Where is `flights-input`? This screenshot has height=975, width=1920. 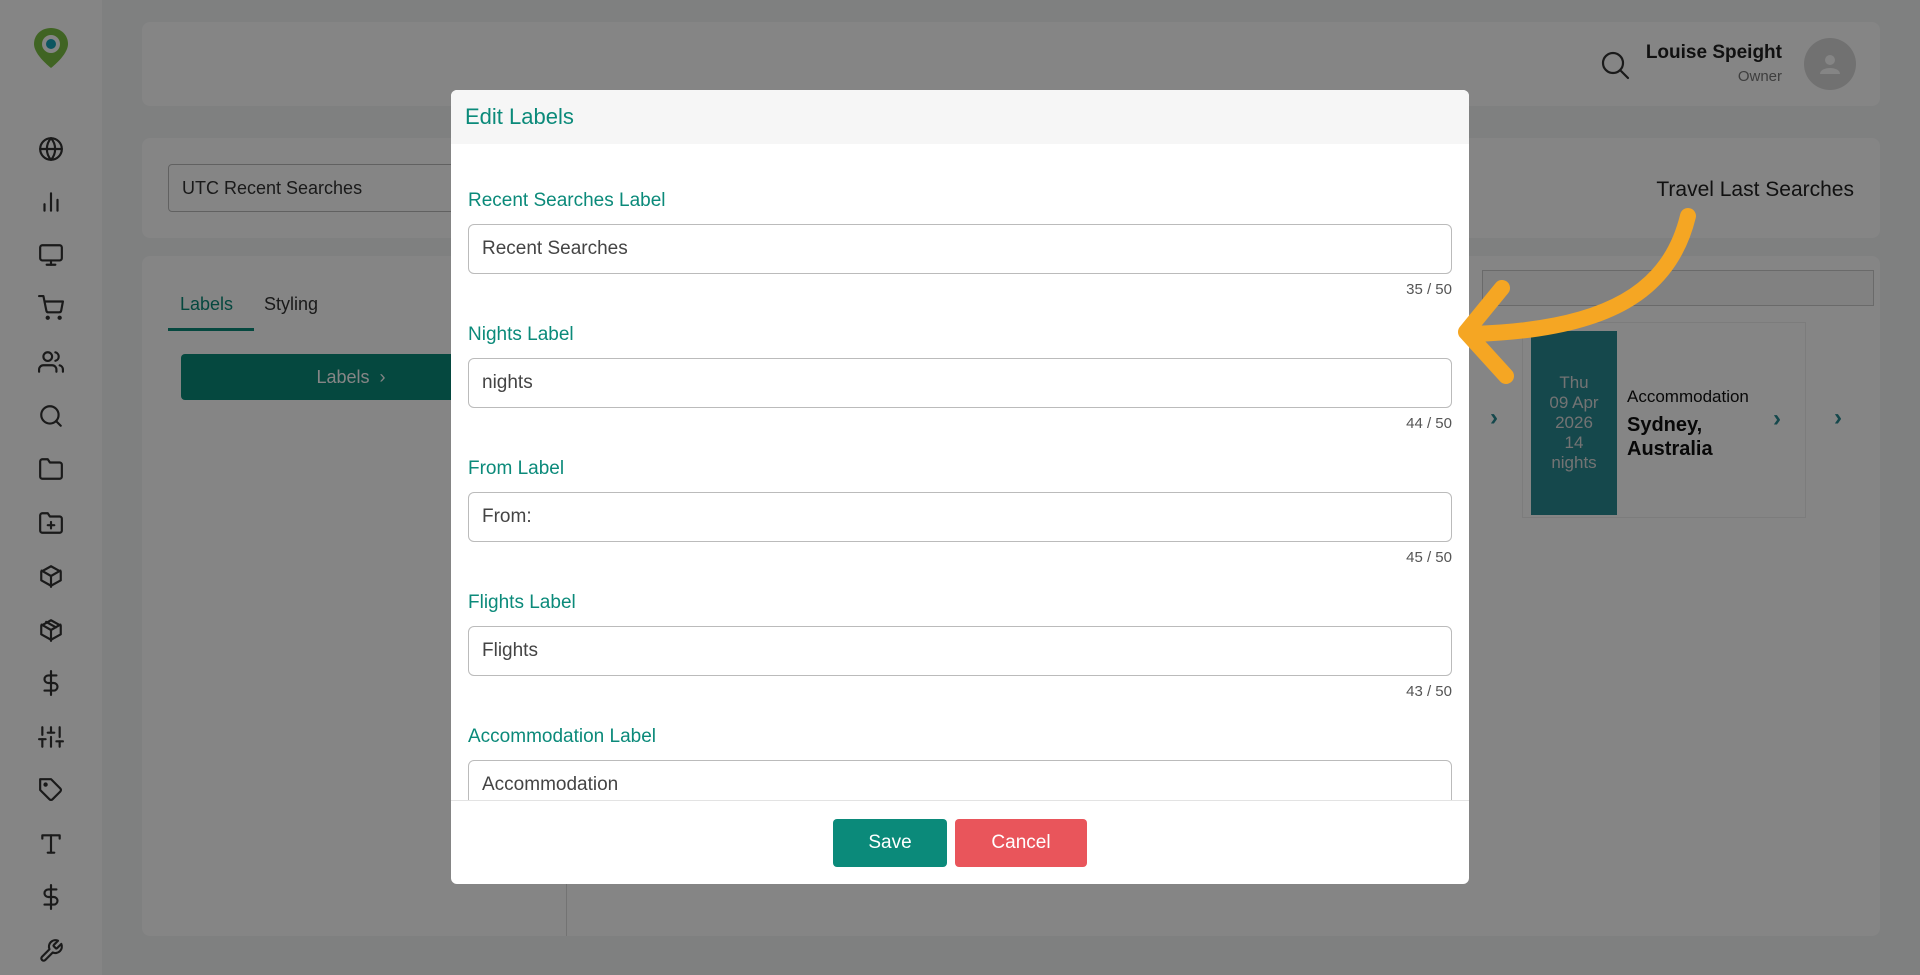 flights-input is located at coordinates (960, 651).